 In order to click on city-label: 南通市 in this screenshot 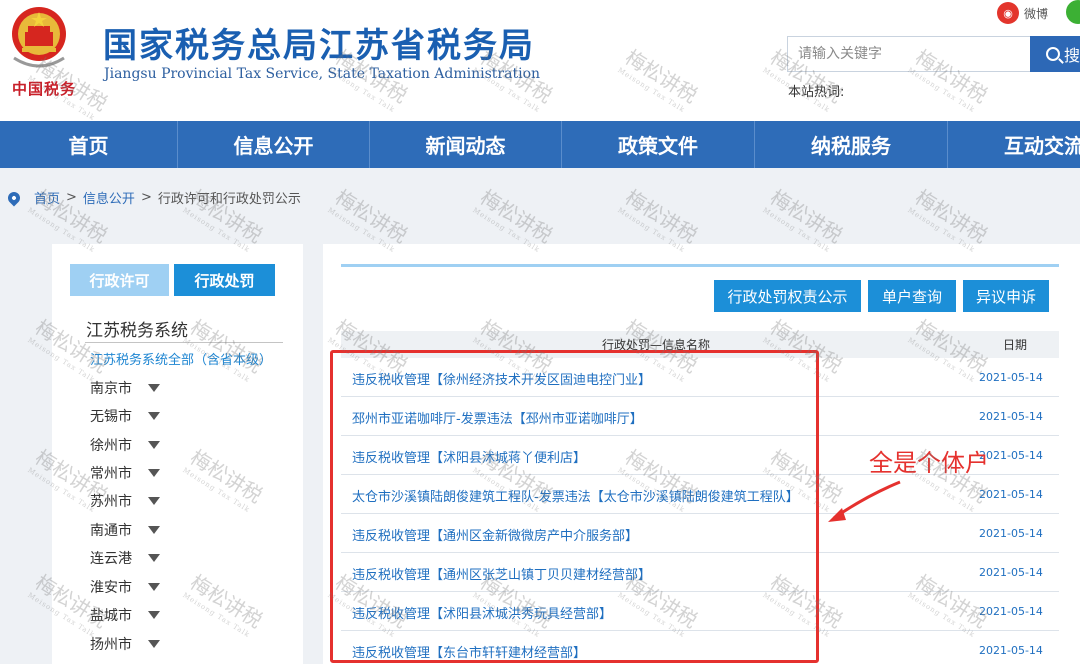, I will do `click(111, 530)`.